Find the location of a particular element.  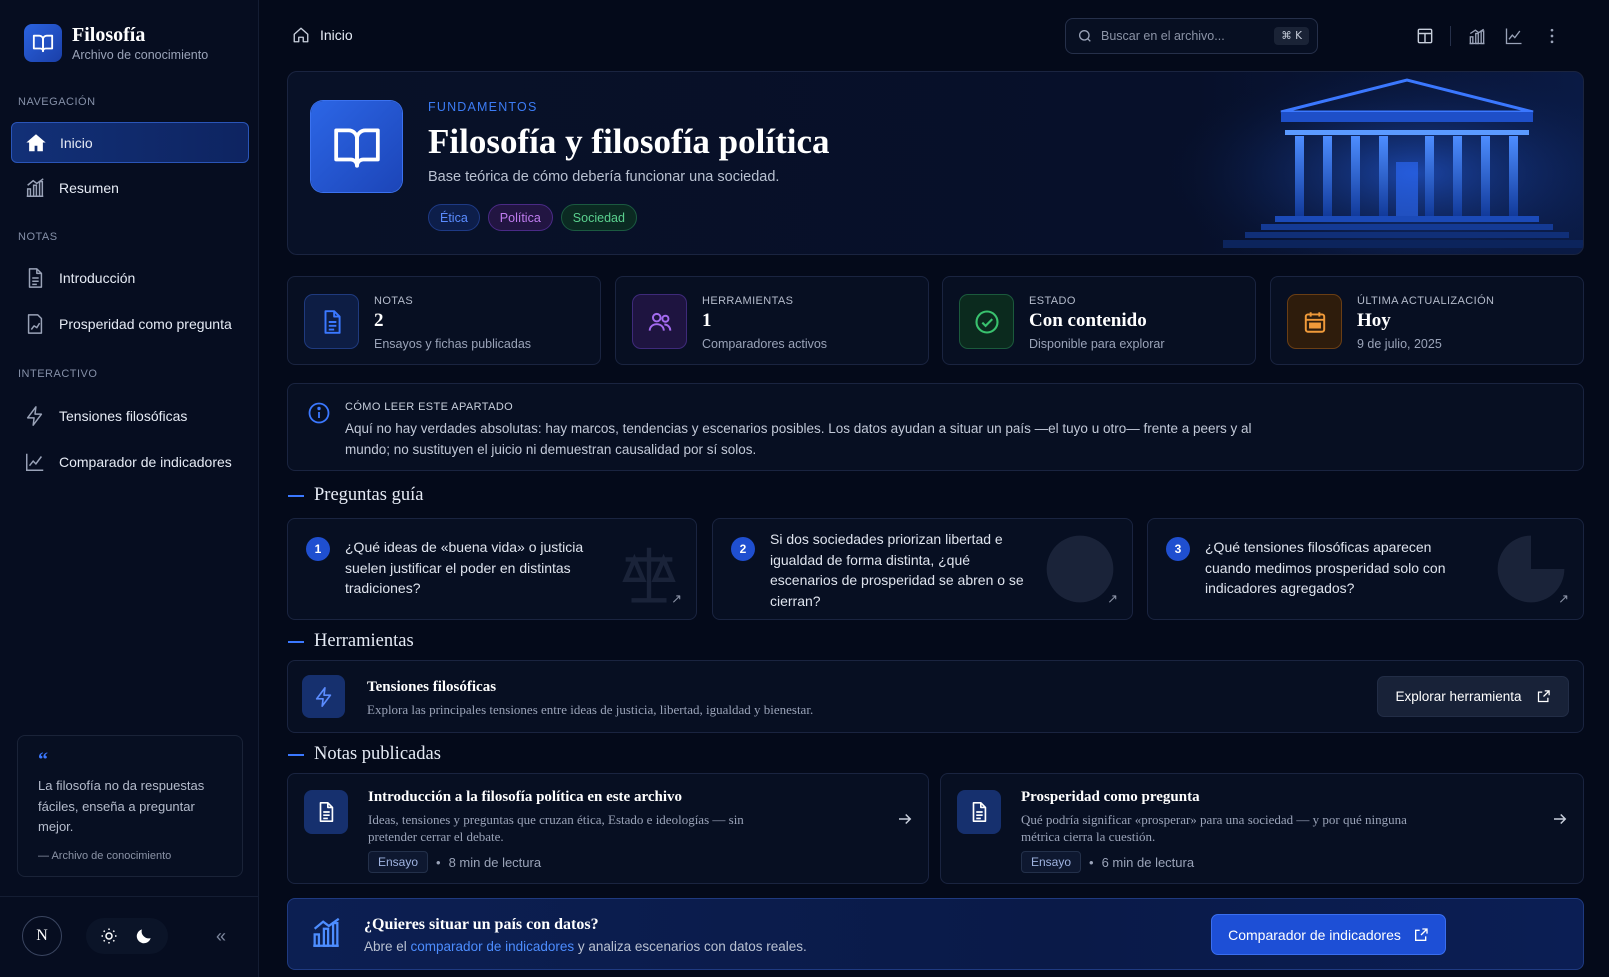

nav-section-label: NOTAS is located at coordinates (38, 237).